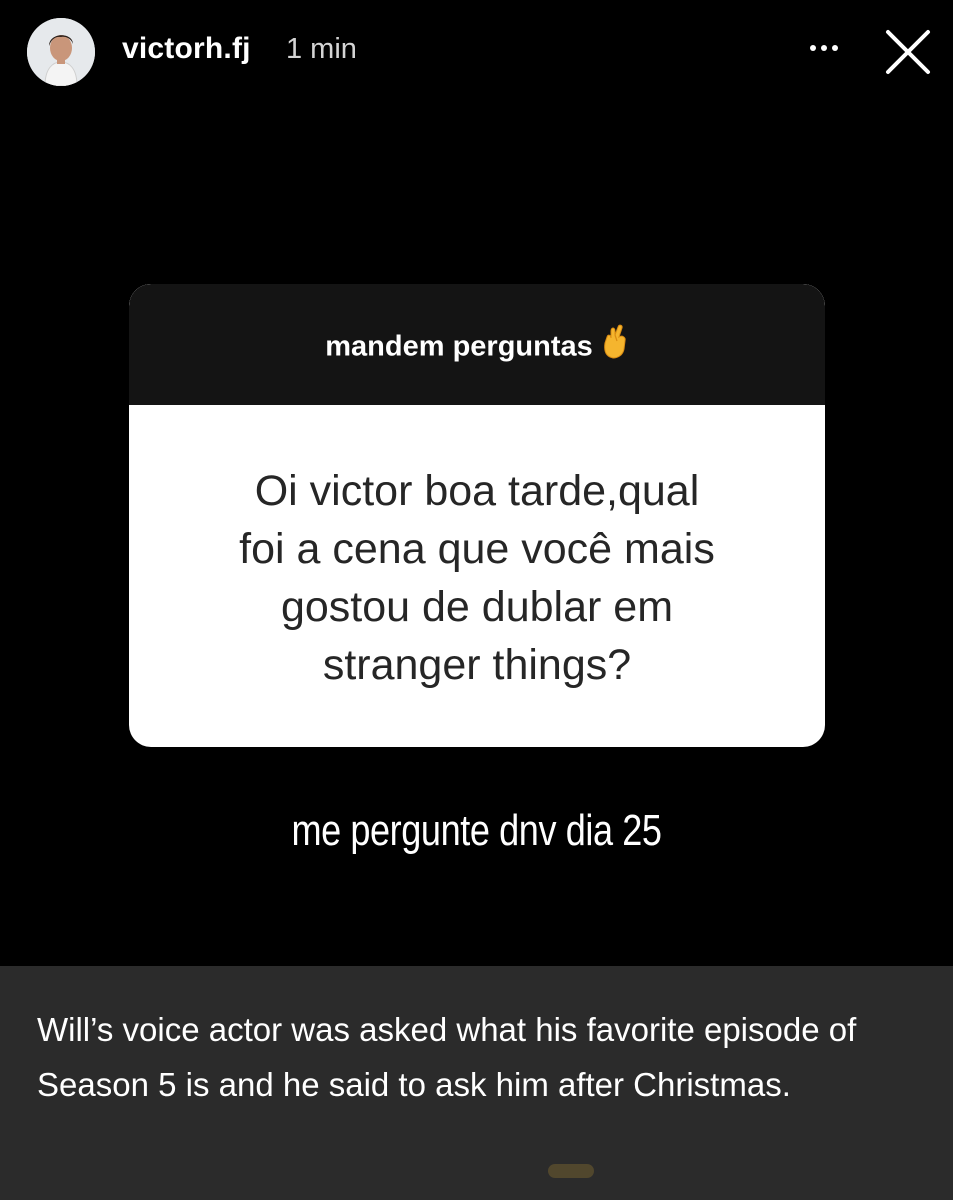 The width and height of the screenshot is (953, 1200). What do you see at coordinates (615, 345) in the screenshot?
I see `crossed-fingers-emoji-icon` at bounding box center [615, 345].